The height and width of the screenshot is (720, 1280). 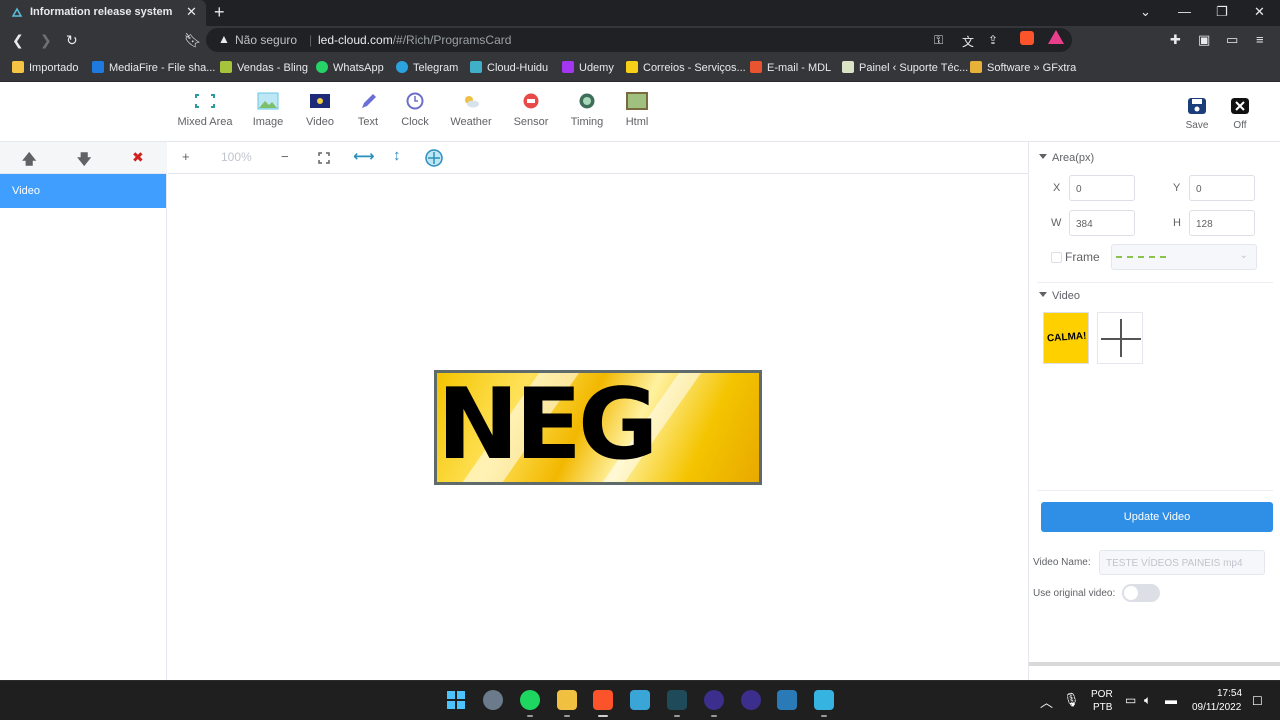 I want to click on spotify-icon, so click(x=530, y=700).